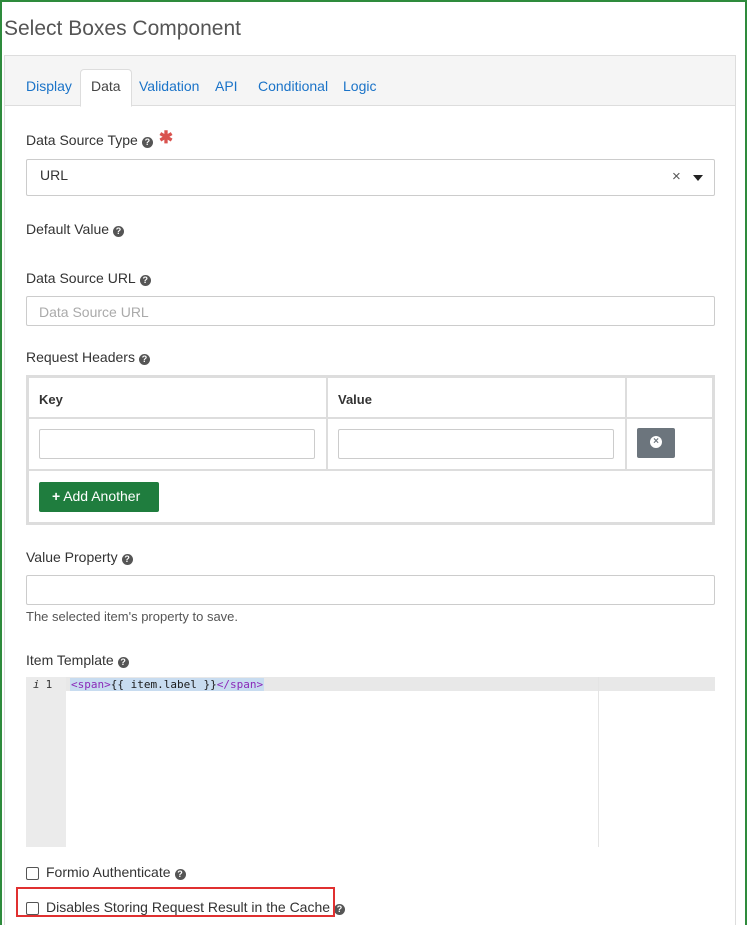 Image resolution: width=747 pixels, height=925 pixels. What do you see at coordinates (116, 872) in the screenshot?
I see `formio-authenticate-label: Formio Authenticate?` at bounding box center [116, 872].